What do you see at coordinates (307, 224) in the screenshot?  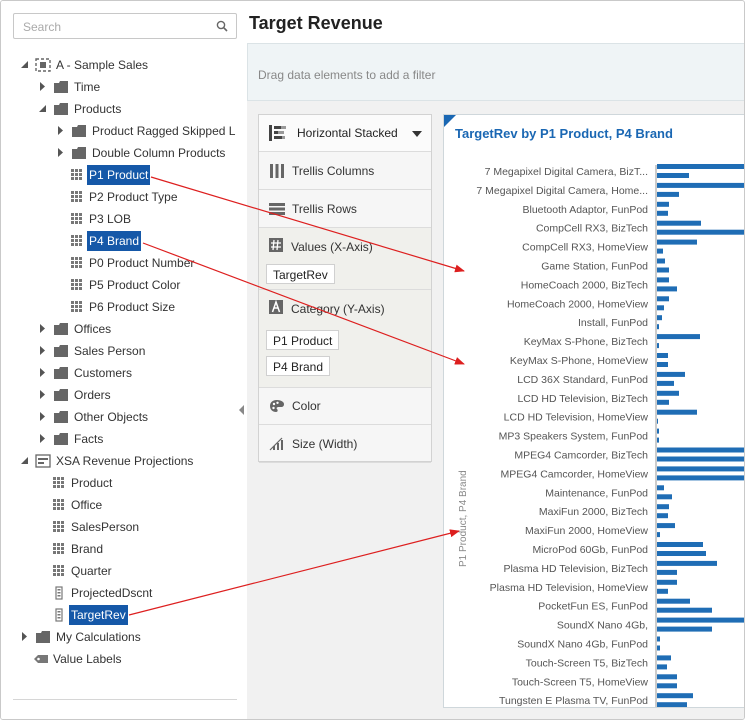 I see `arrow-p1-product` at bounding box center [307, 224].